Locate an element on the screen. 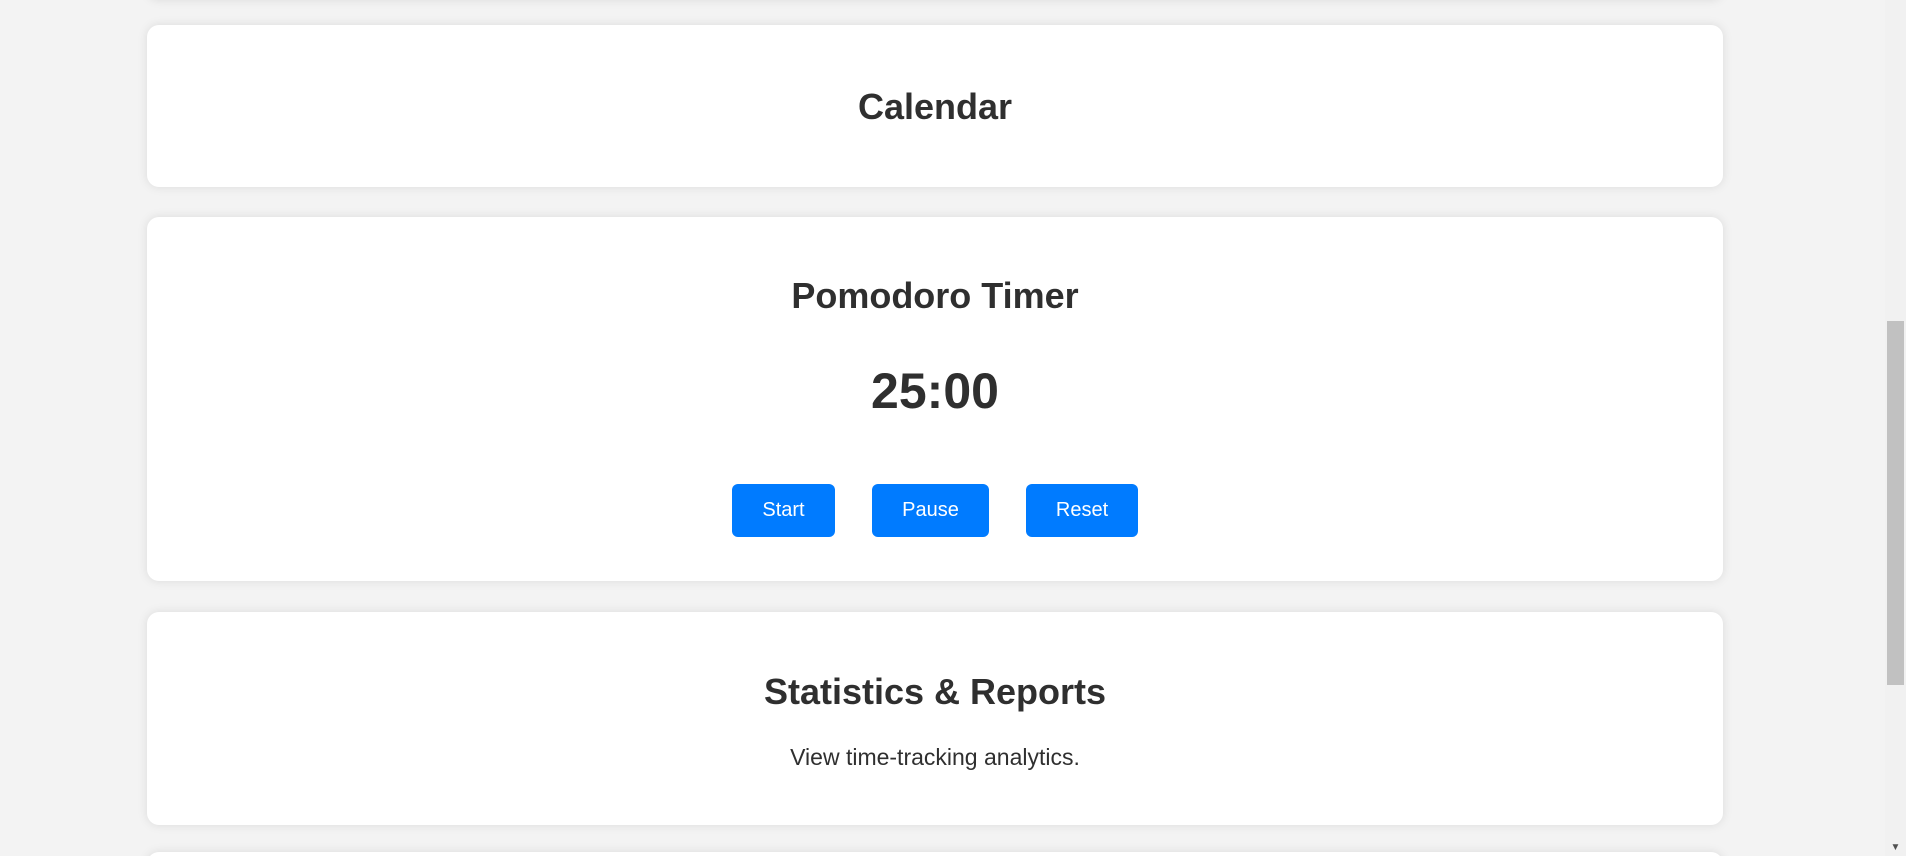 This screenshot has height=856, width=1906. pomodoro-timer-title: Pomodoro Timer is located at coordinates (935, 295).